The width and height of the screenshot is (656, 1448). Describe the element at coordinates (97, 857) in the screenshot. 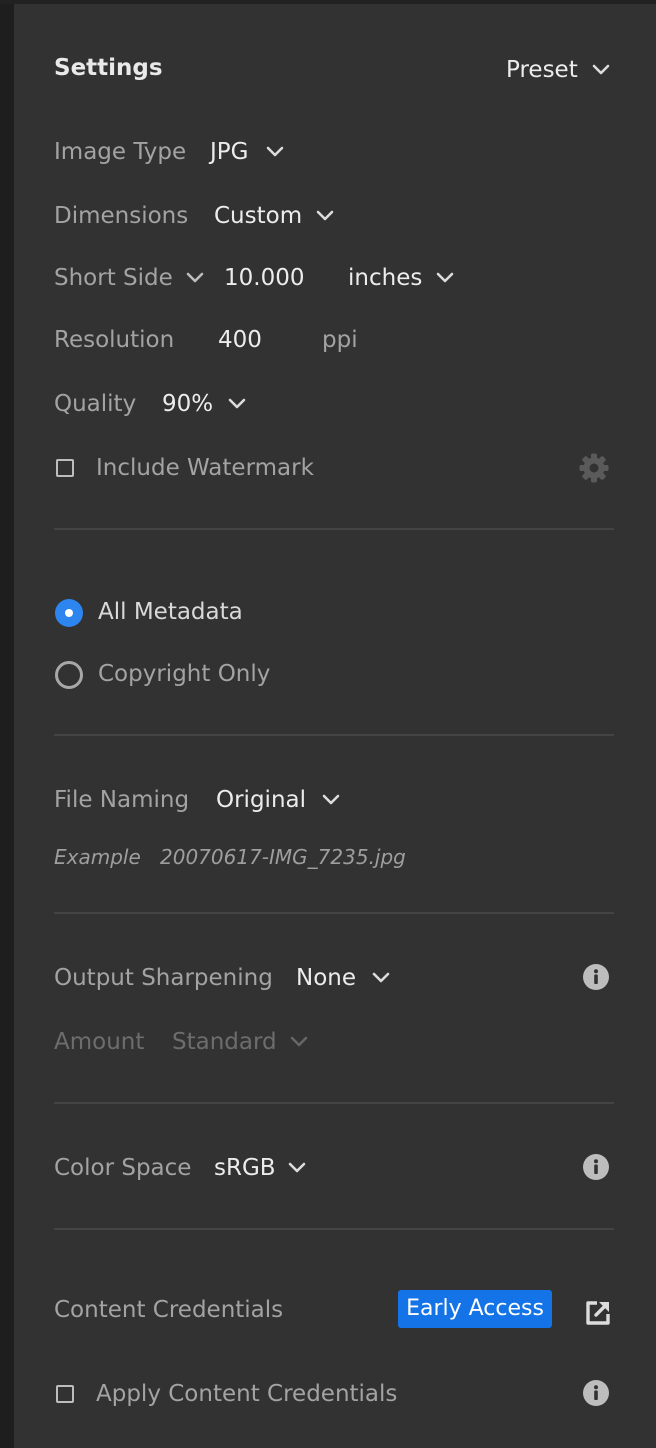

I see `example-label: Example` at that location.